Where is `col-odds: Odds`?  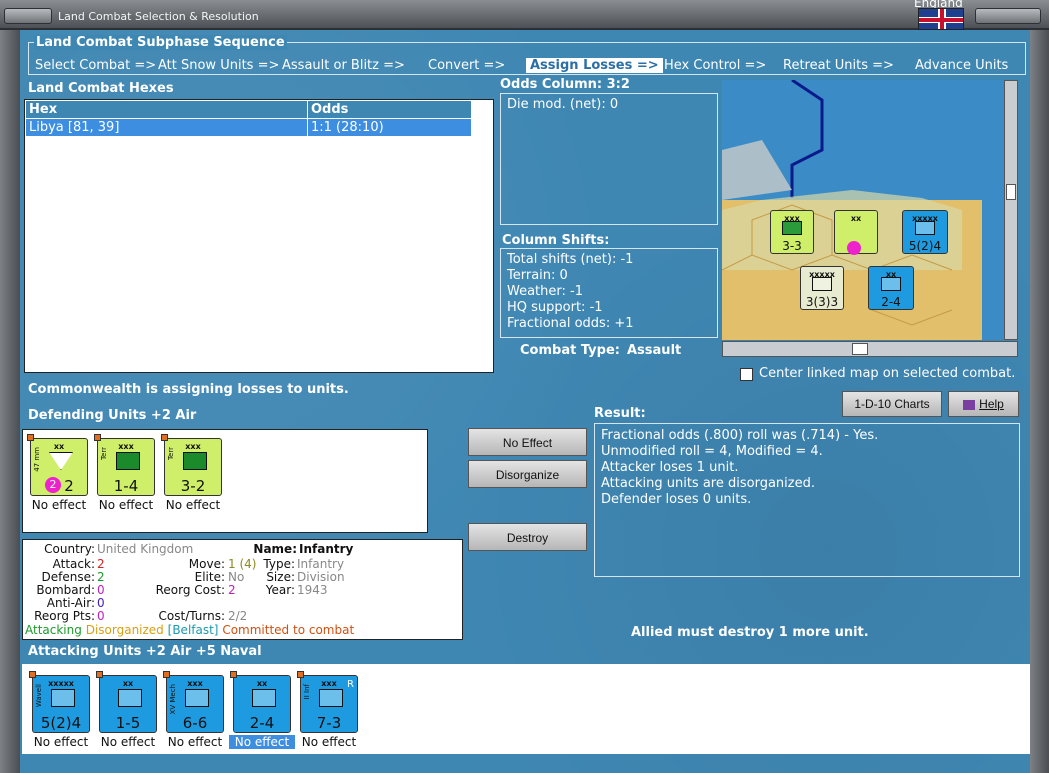 col-odds: Odds is located at coordinates (389, 109).